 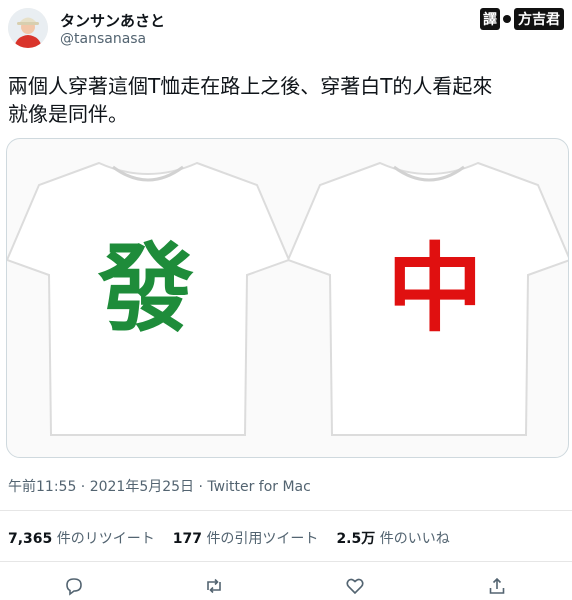 What do you see at coordinates (497, 586) in the screenshot?
I see `share-icon` at bounding box center [497, 586].